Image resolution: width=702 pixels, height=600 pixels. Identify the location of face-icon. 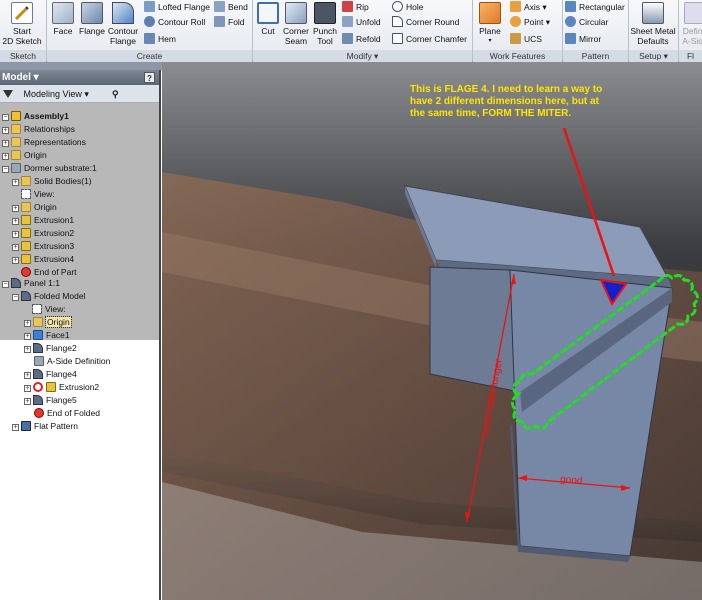
(38, 335).